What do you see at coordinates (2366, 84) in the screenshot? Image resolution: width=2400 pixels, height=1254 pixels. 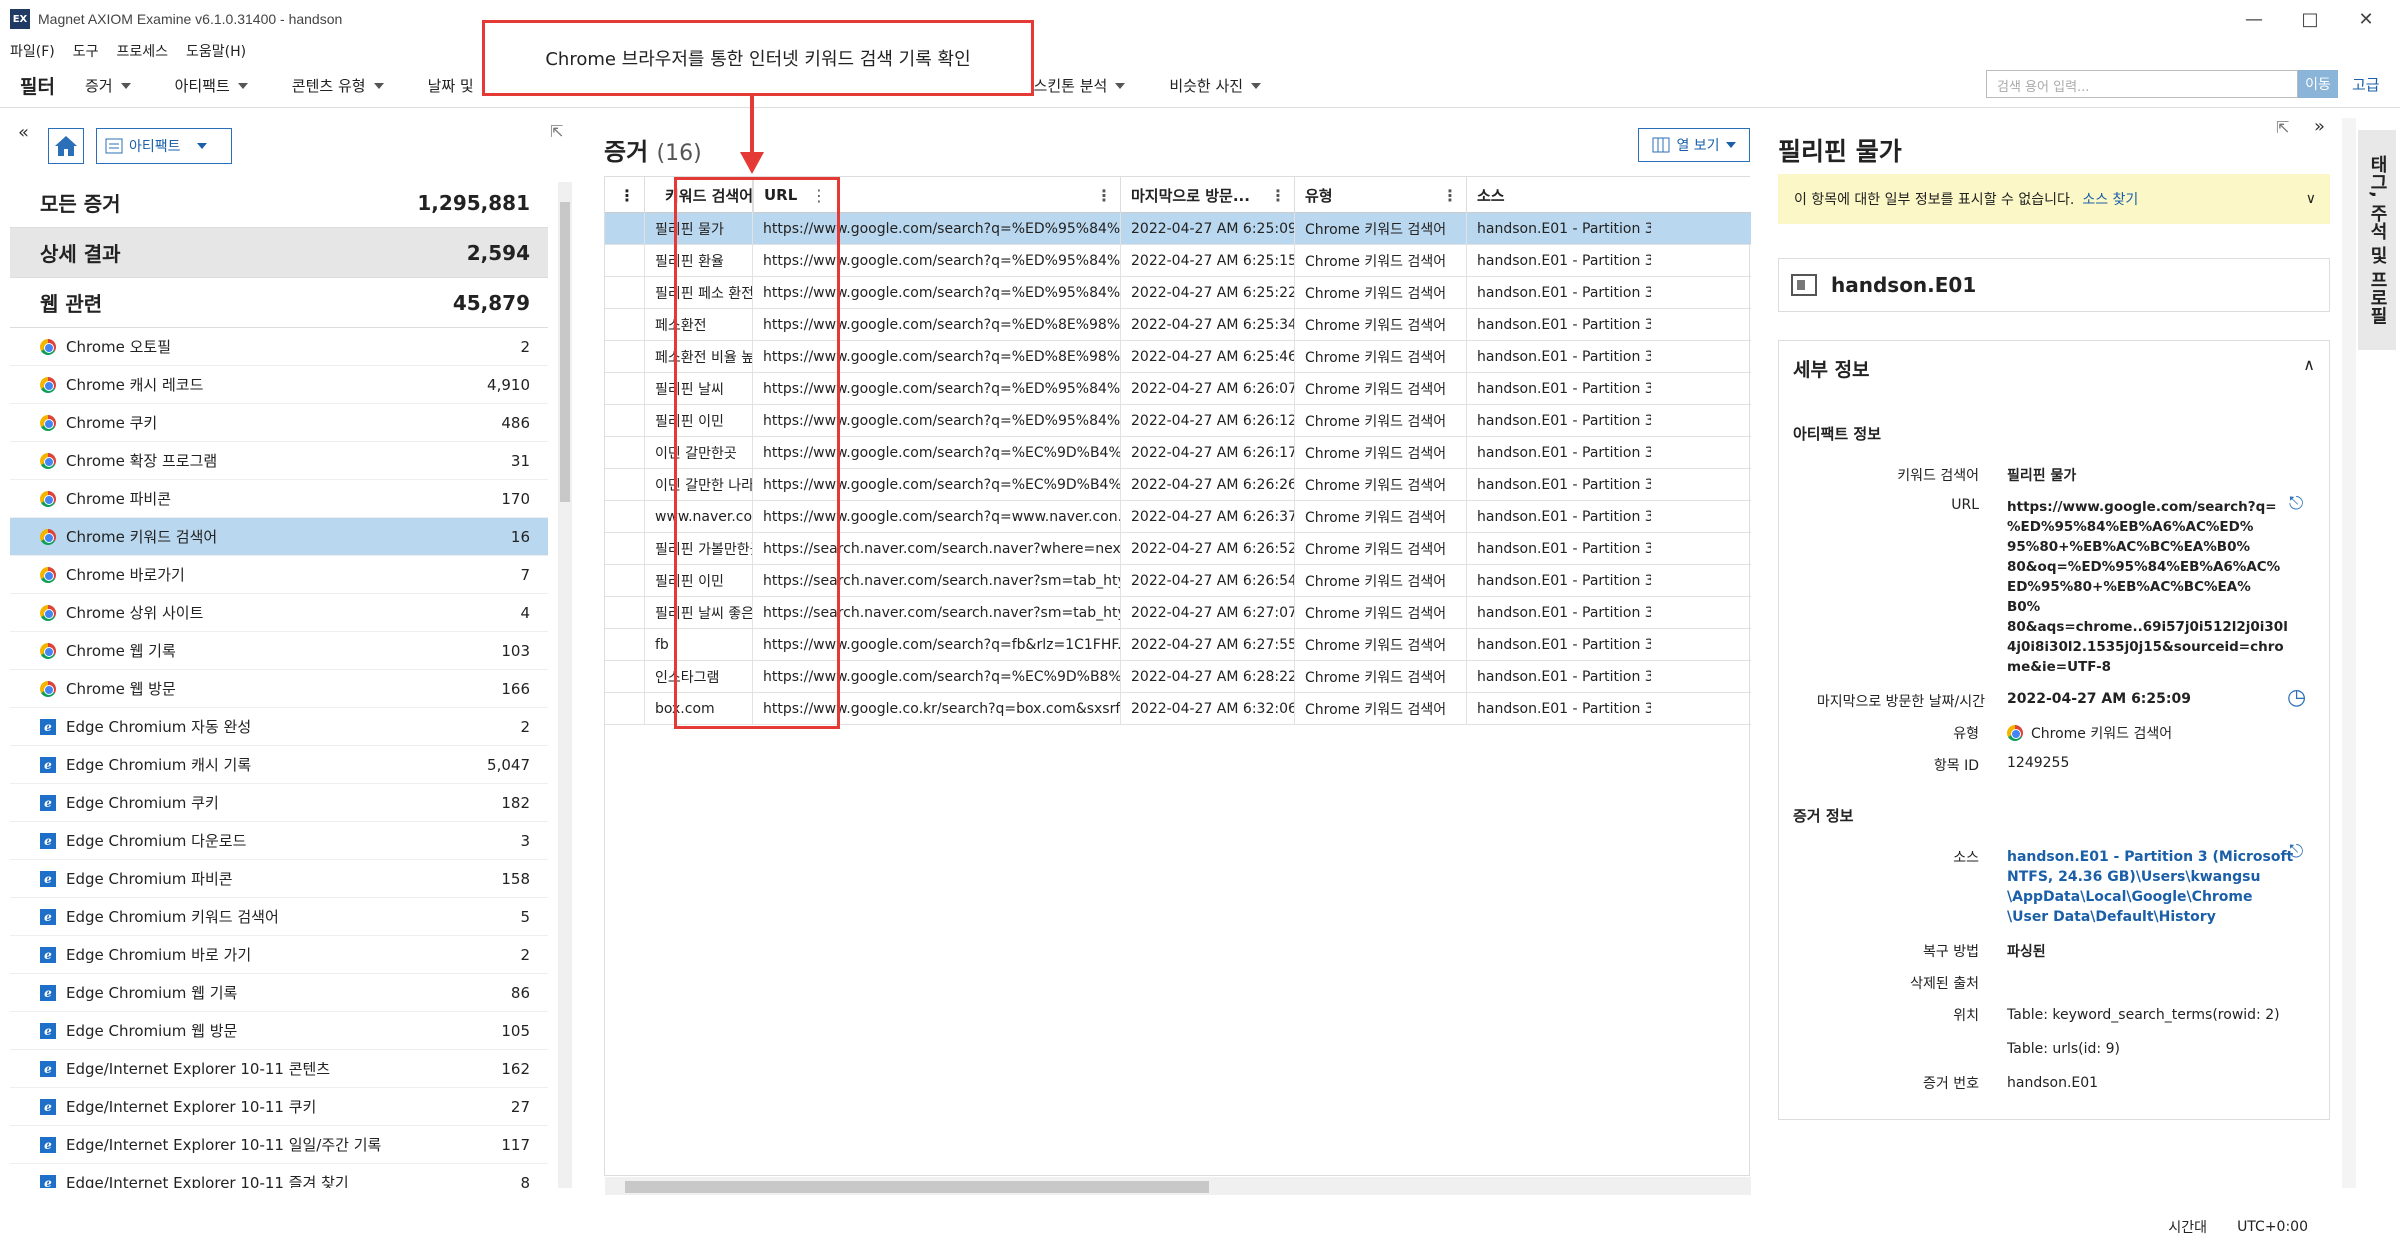 I see `advanced-search-link: 고급` at bounding box center [2366, 84].